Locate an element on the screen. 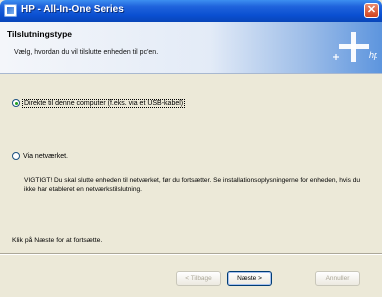  footer-divider is located at coordinates (191, 254).